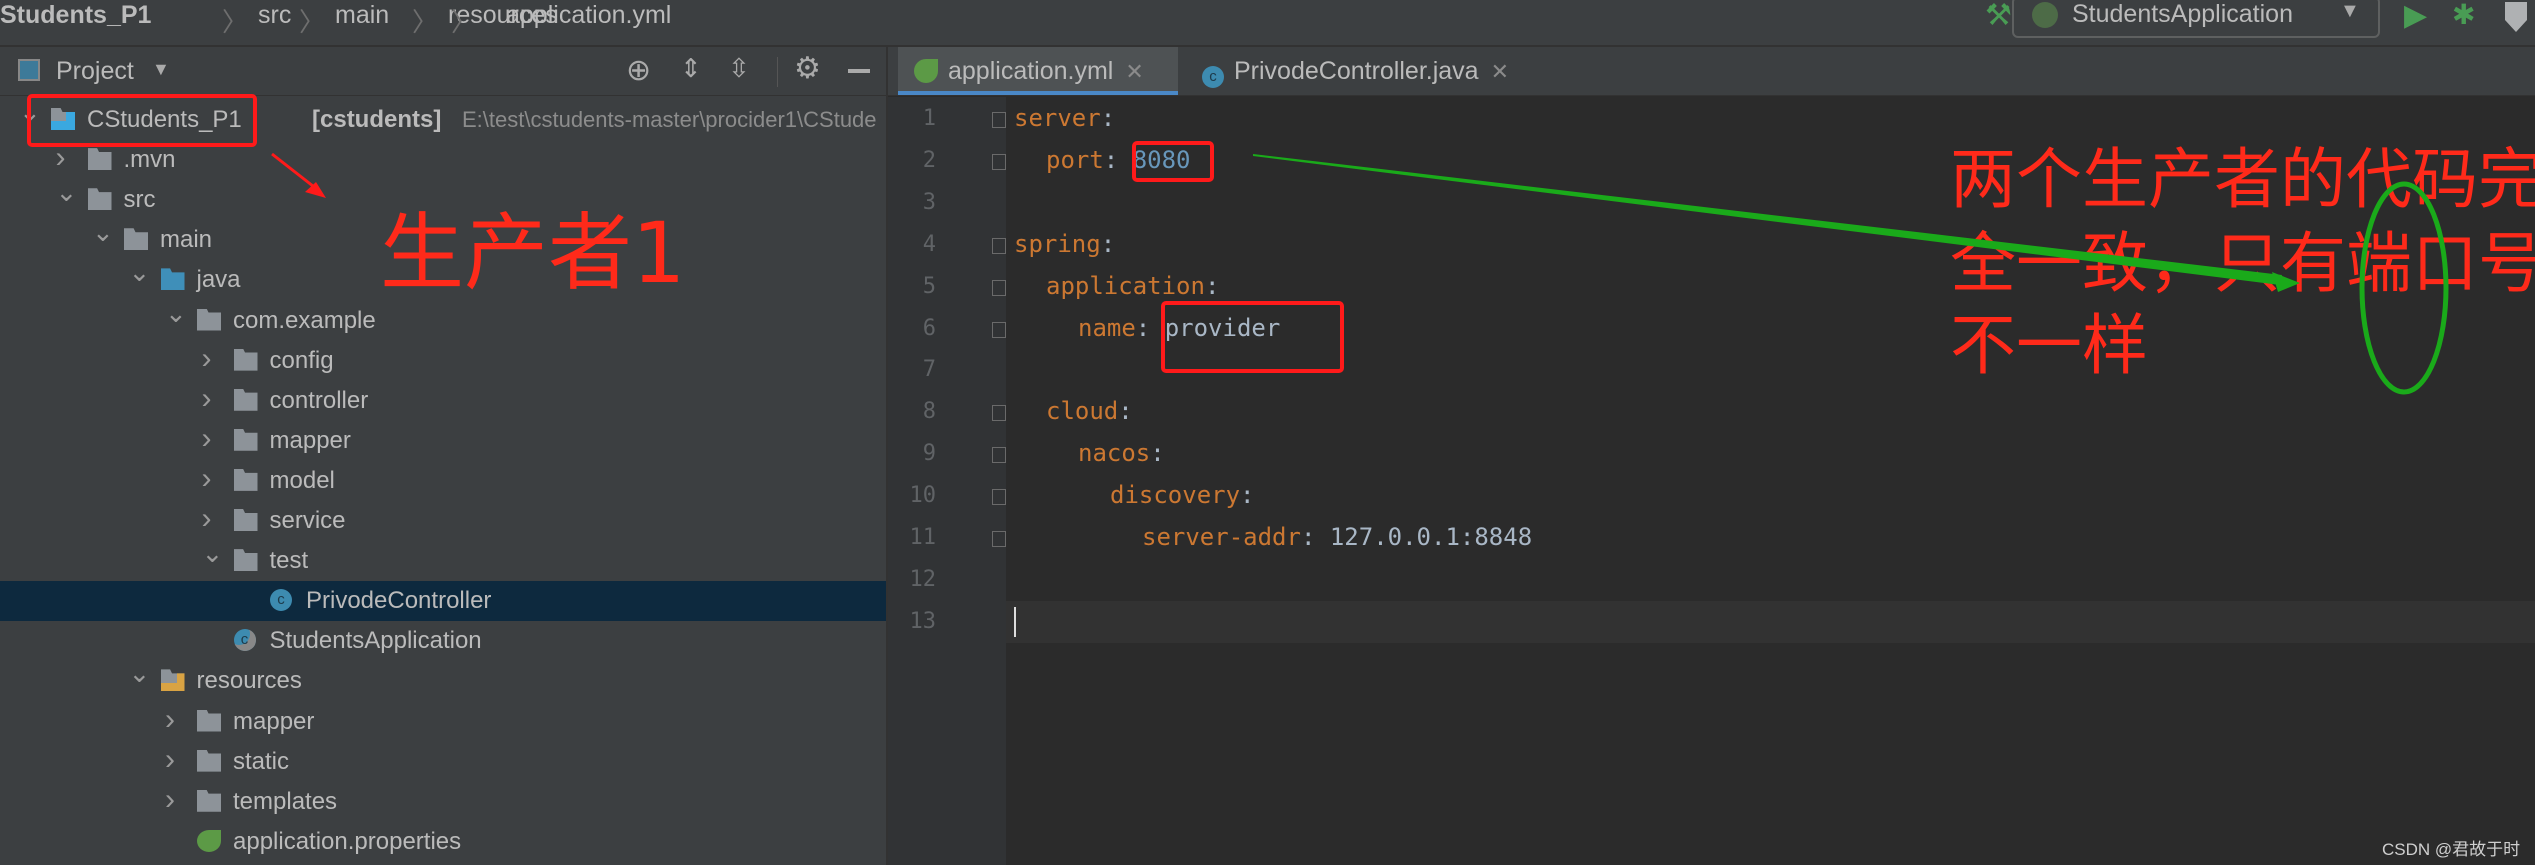 The image size is (2535, 865). Describe the element at coordinates (2404, 288) in the screenshot. I see `green-ellipse` at that location.